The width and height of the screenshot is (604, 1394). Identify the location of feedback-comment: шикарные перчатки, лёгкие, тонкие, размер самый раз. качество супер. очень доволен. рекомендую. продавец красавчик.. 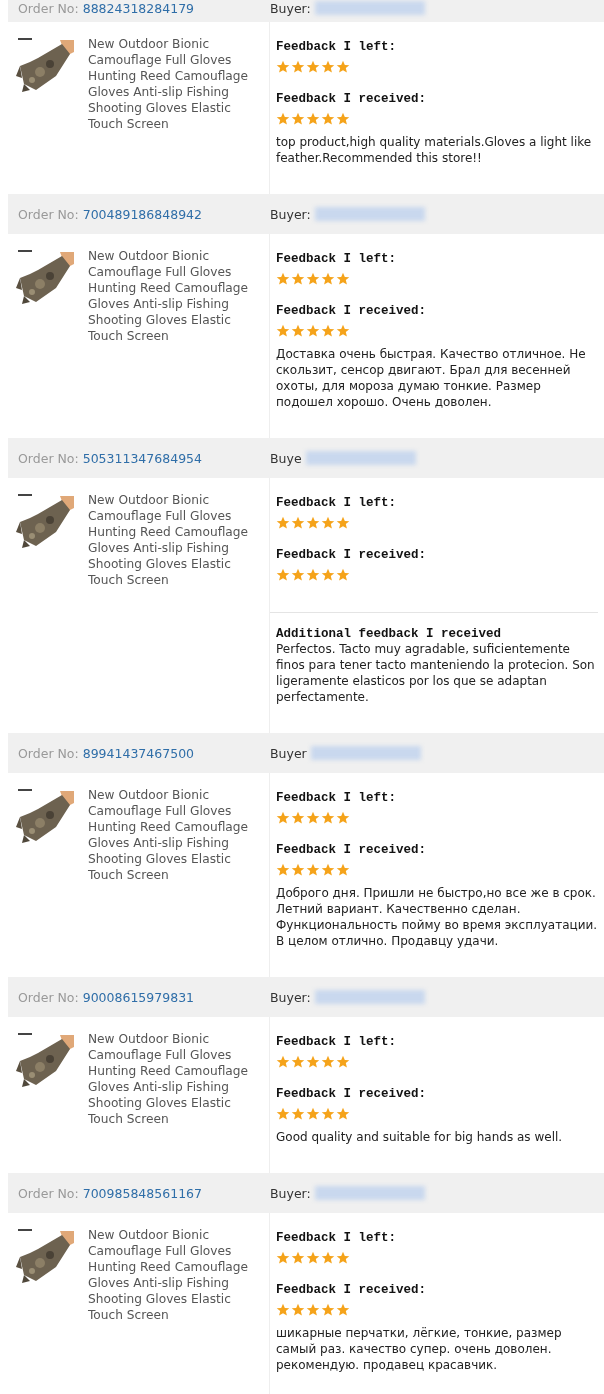
(419, 1349).